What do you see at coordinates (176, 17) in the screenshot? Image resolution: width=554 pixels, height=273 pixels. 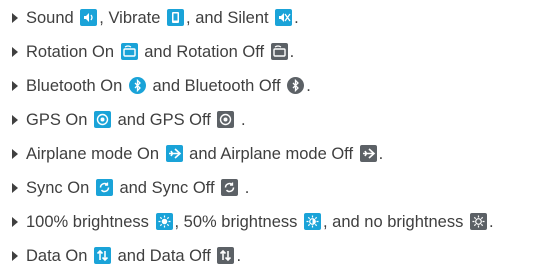 I see `vibrate-icon` at bounding box center [176, 17].